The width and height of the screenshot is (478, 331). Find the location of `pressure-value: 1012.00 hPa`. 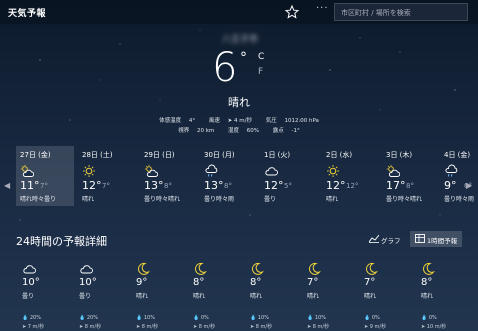

pressure-value: 1012.00 hPa is located at coordinates (301, 121).